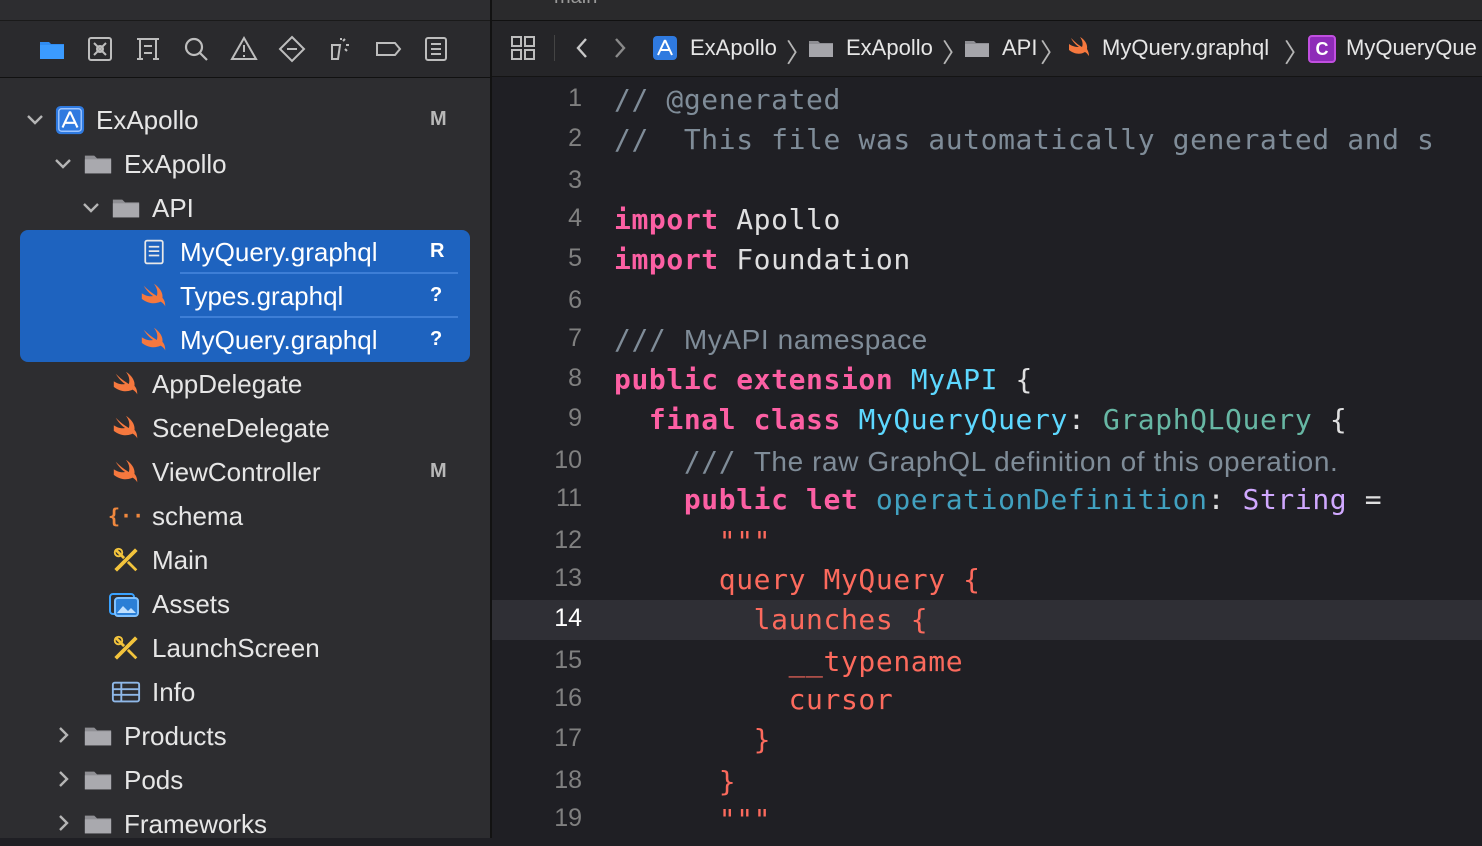 Image resolution: width=1482 pixels, height=846 pixels. I want to click on tree-item: LaunchScreen, so click(245, 648).